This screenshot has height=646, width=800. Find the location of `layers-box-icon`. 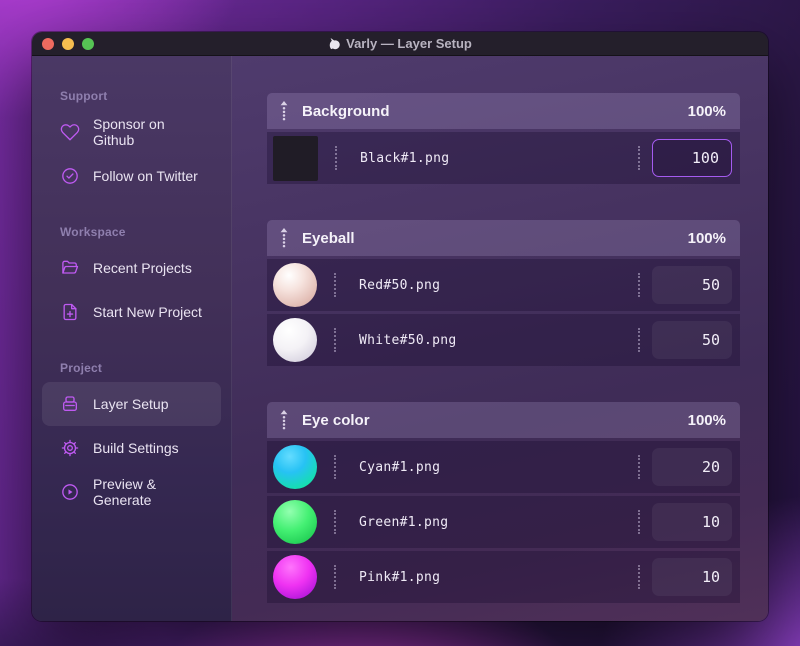

layers-box-icon is located at coordinates (70, 404).